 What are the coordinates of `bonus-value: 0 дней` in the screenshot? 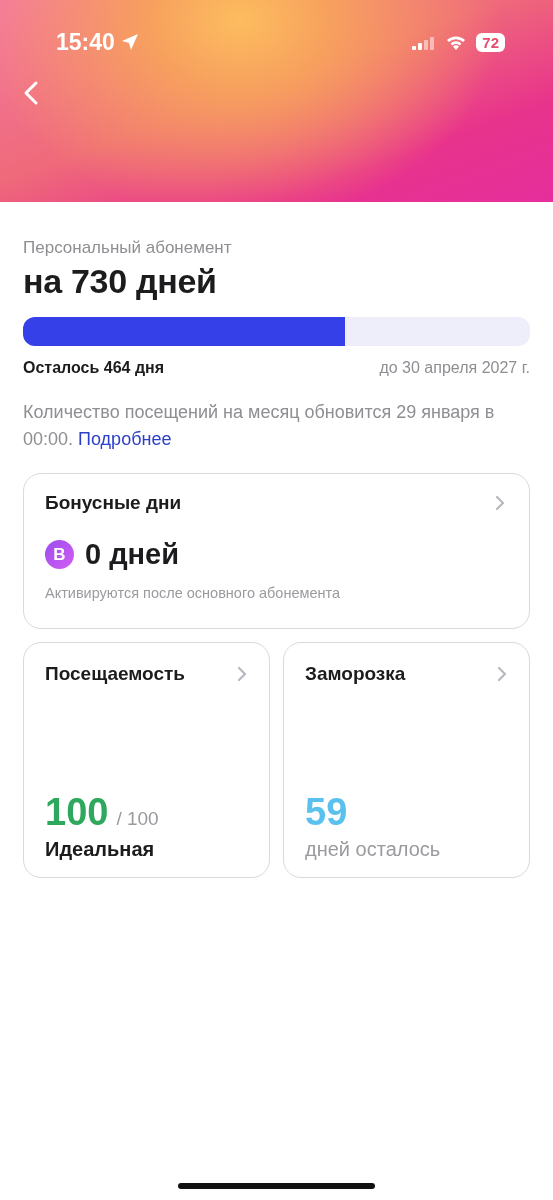 It's located at (132, 554).